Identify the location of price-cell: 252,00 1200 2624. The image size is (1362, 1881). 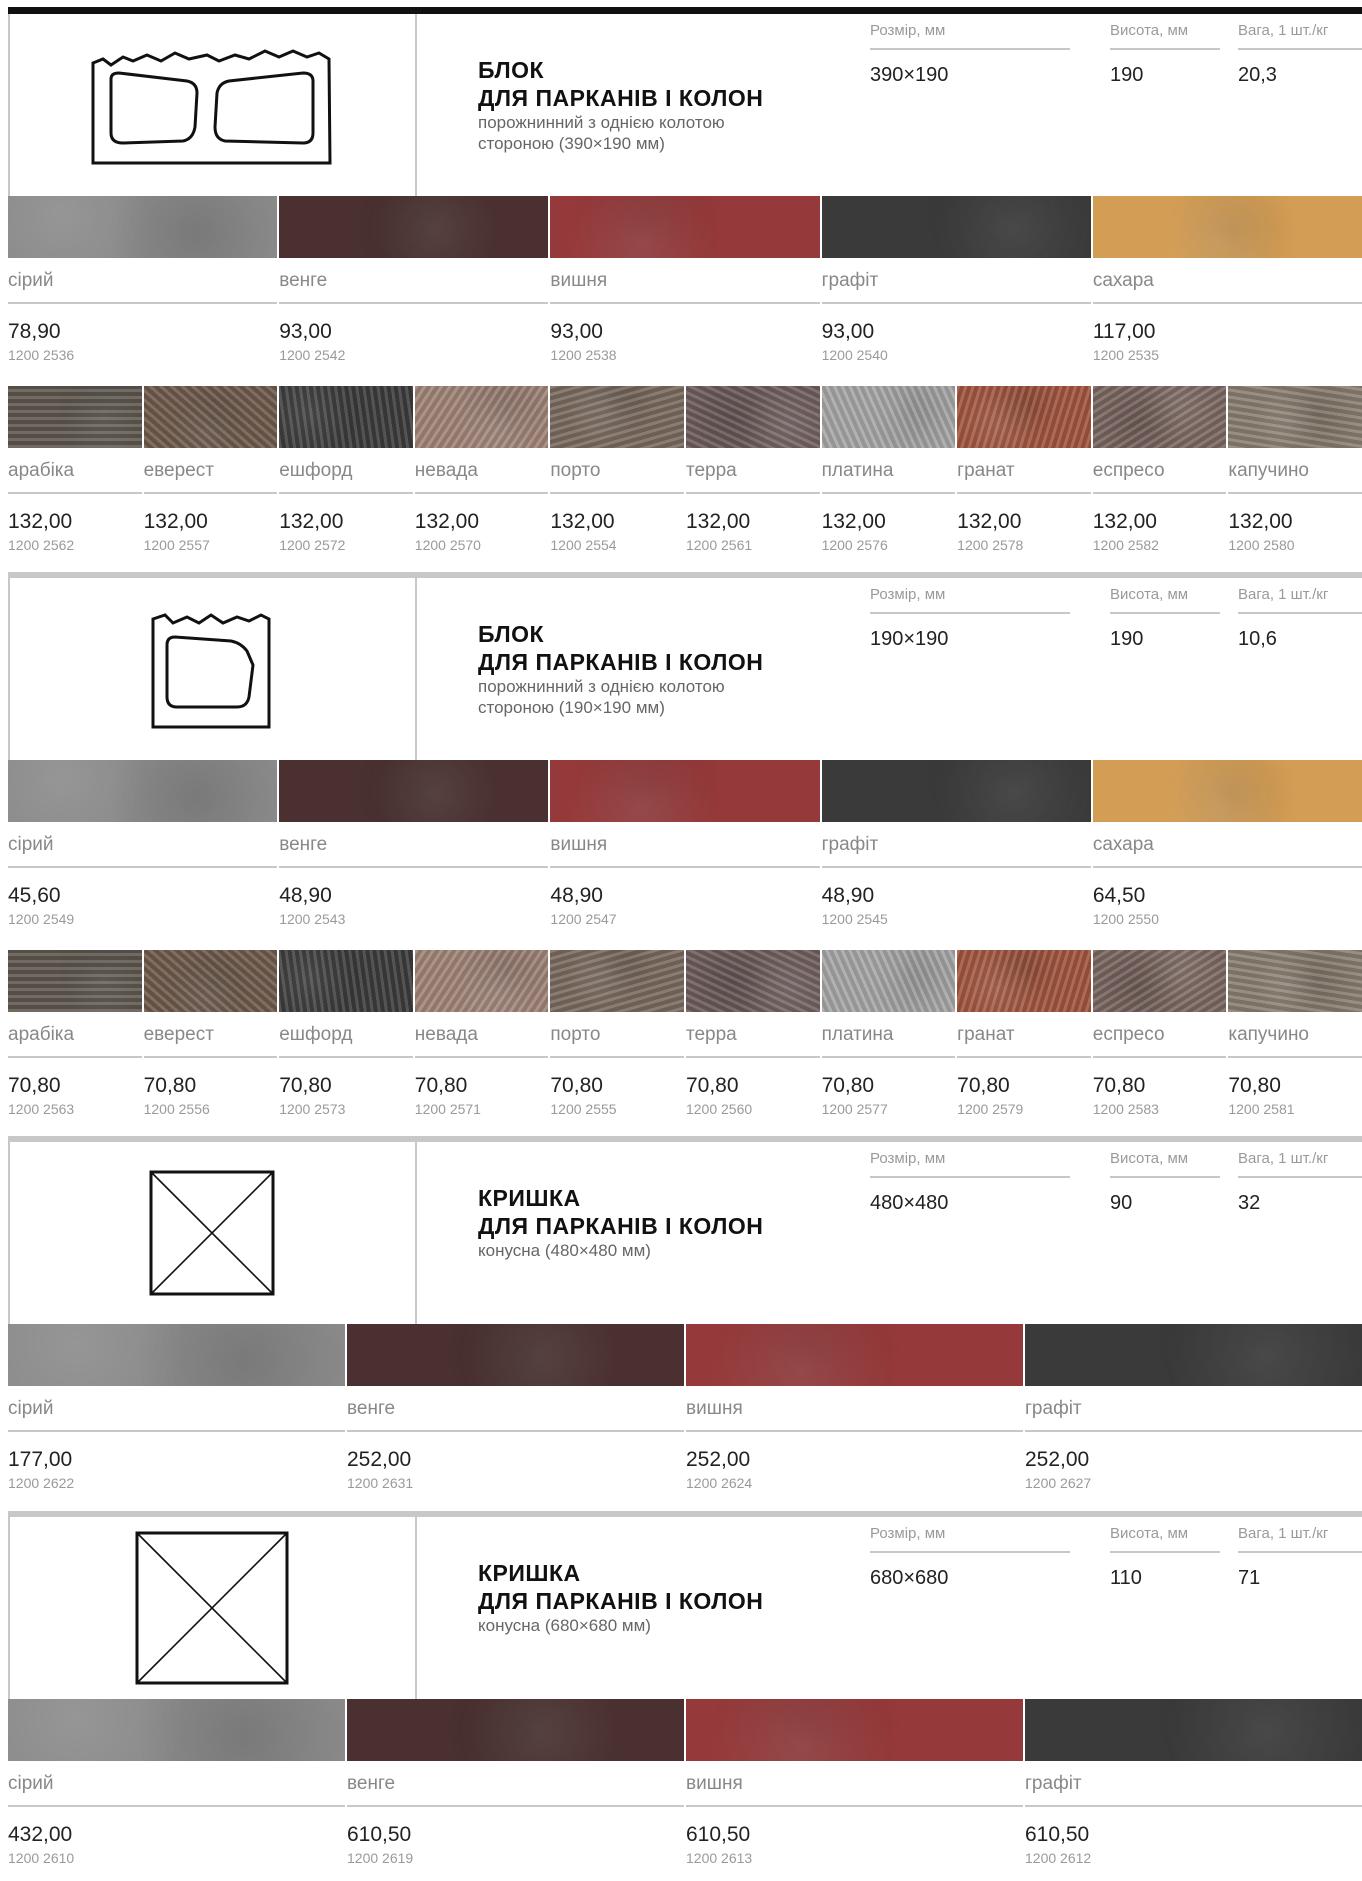
(854, 1463).